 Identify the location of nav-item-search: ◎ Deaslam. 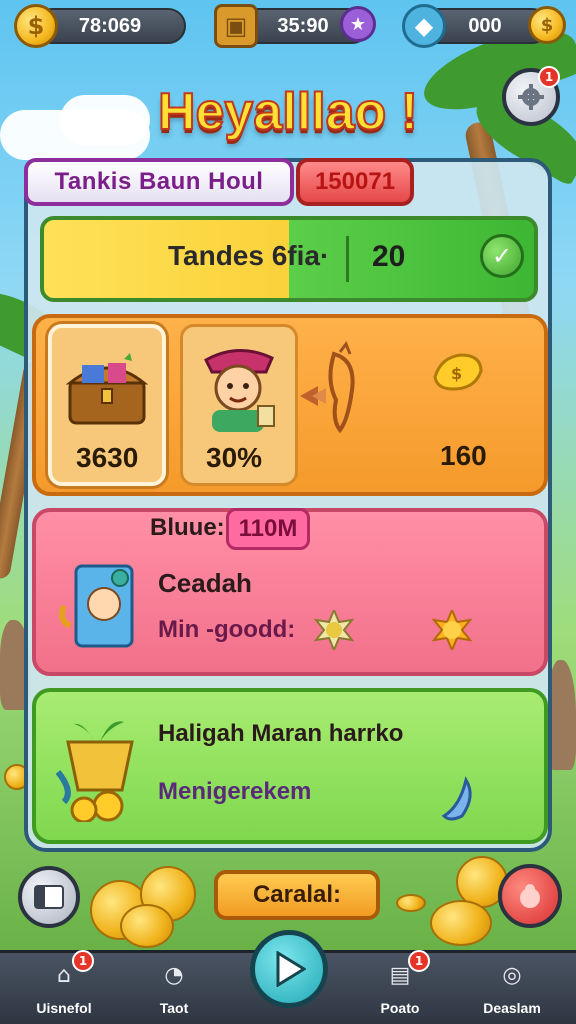
(512, 986).